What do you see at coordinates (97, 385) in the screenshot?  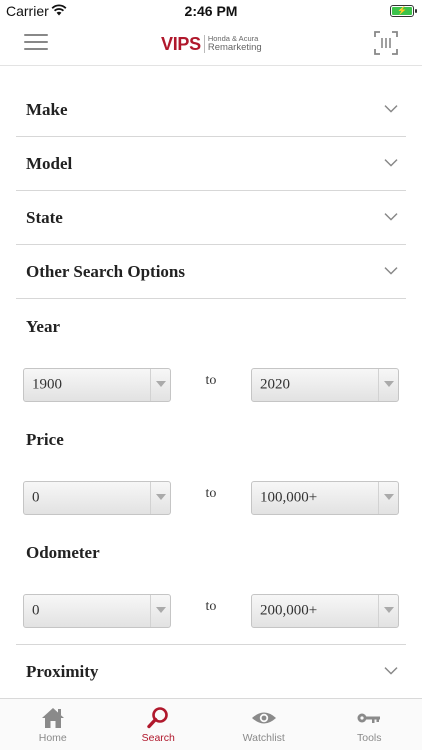 I see `year-from-select: 1900` at bounding box center [97, 385].